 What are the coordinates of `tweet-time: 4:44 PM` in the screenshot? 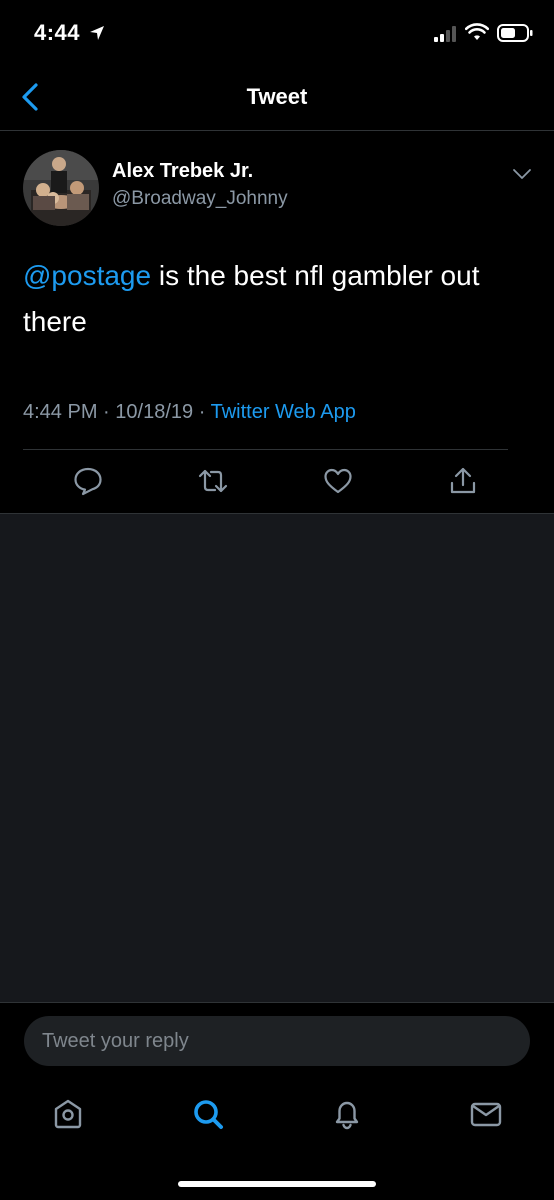 It's located at (60, 412).